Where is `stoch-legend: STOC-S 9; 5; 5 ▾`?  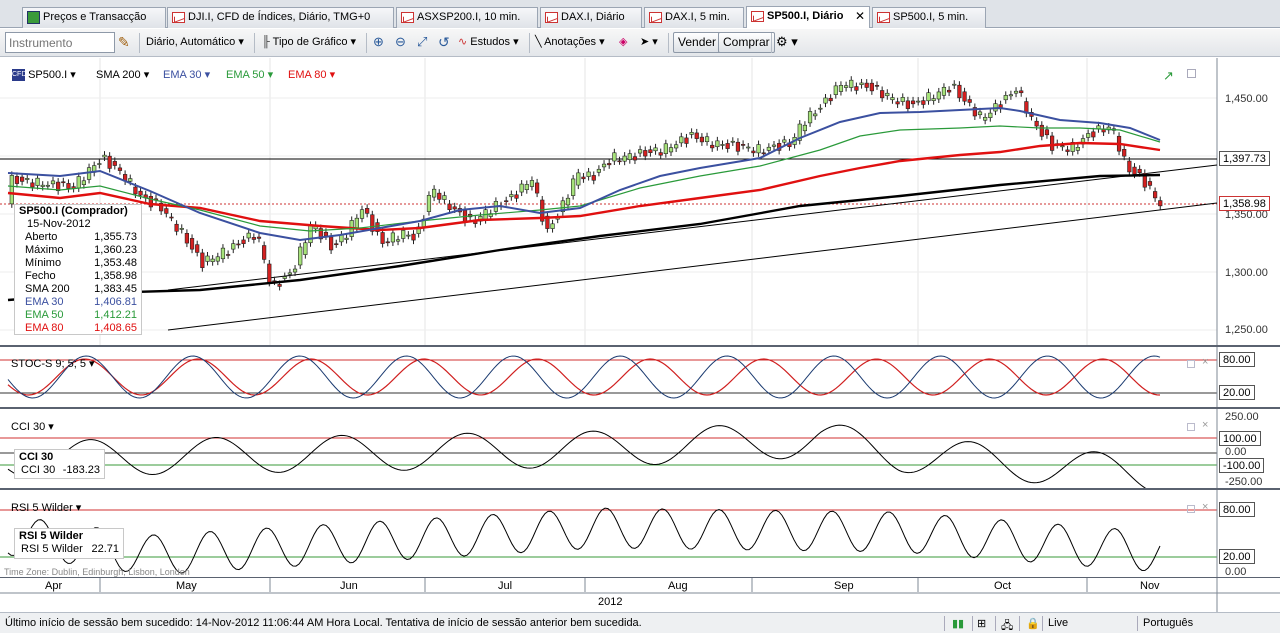
stoch-legend: STOC-S 9; 5; 5 ▾ is located at coordinates (53, 363).